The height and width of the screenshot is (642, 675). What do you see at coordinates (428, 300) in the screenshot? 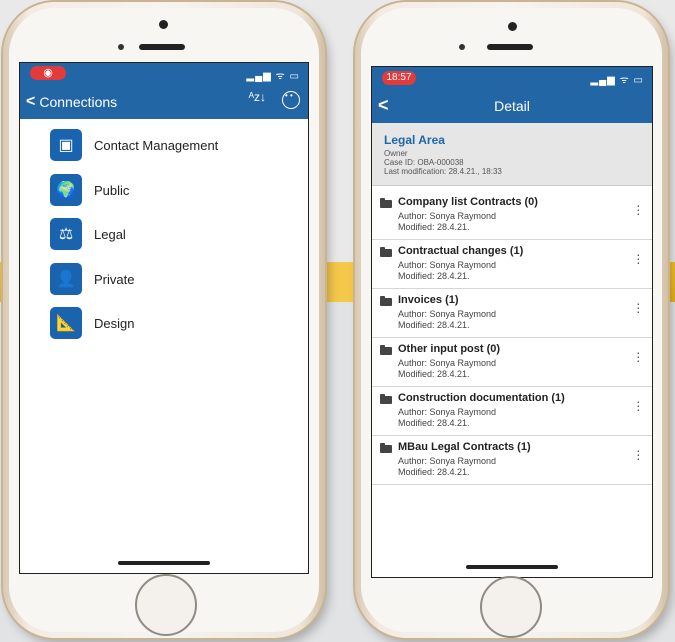
I see `folder-name: Invoices (1)` at bounding box center [428, 300].